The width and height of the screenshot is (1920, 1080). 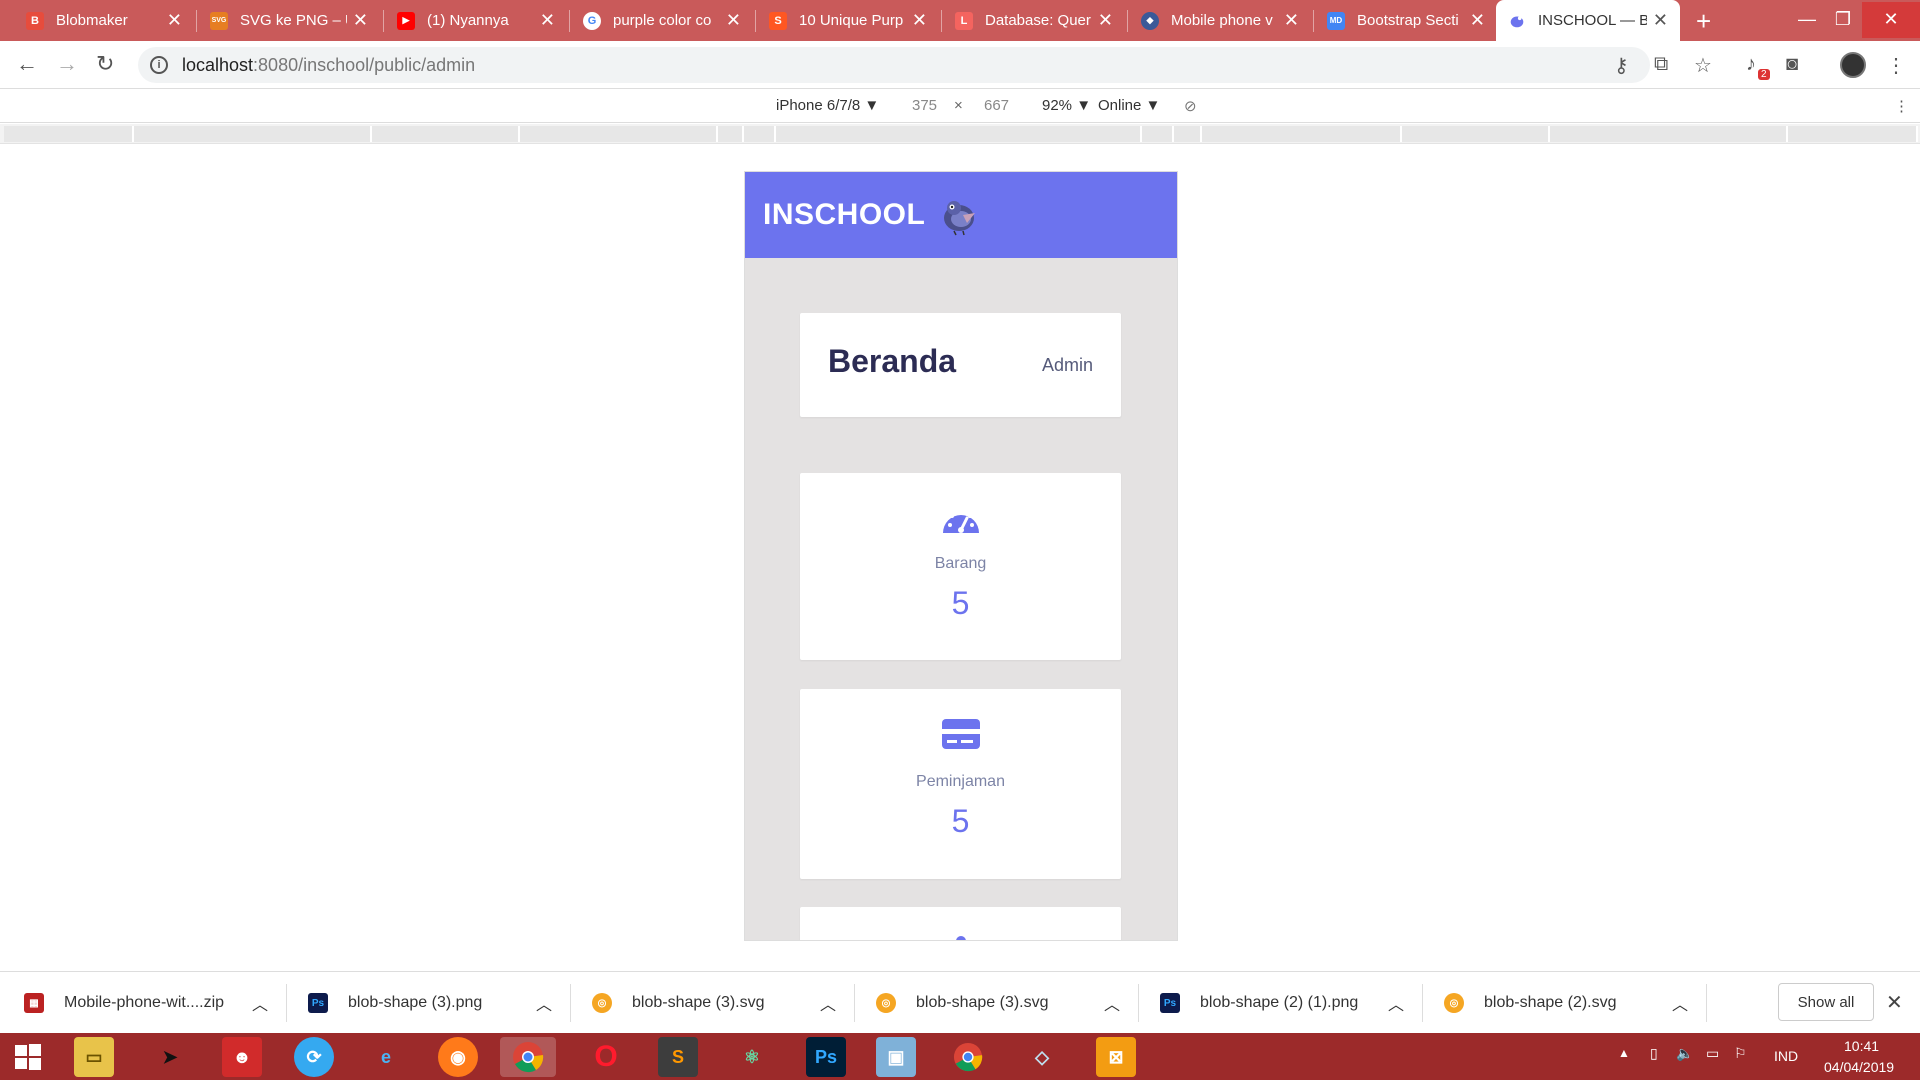 What do you see at coordinates (1621, 65) in the screenshot?
I see `key-icon: ⚷` at bounding box center [1621, 65].